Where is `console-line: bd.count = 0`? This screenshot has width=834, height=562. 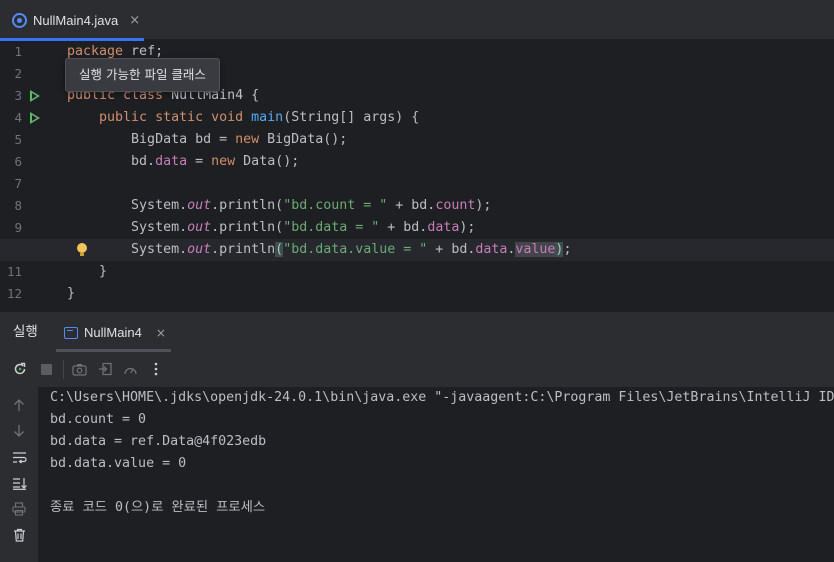 console-line: bd.count = 0 is located at coordinates (98, 419).